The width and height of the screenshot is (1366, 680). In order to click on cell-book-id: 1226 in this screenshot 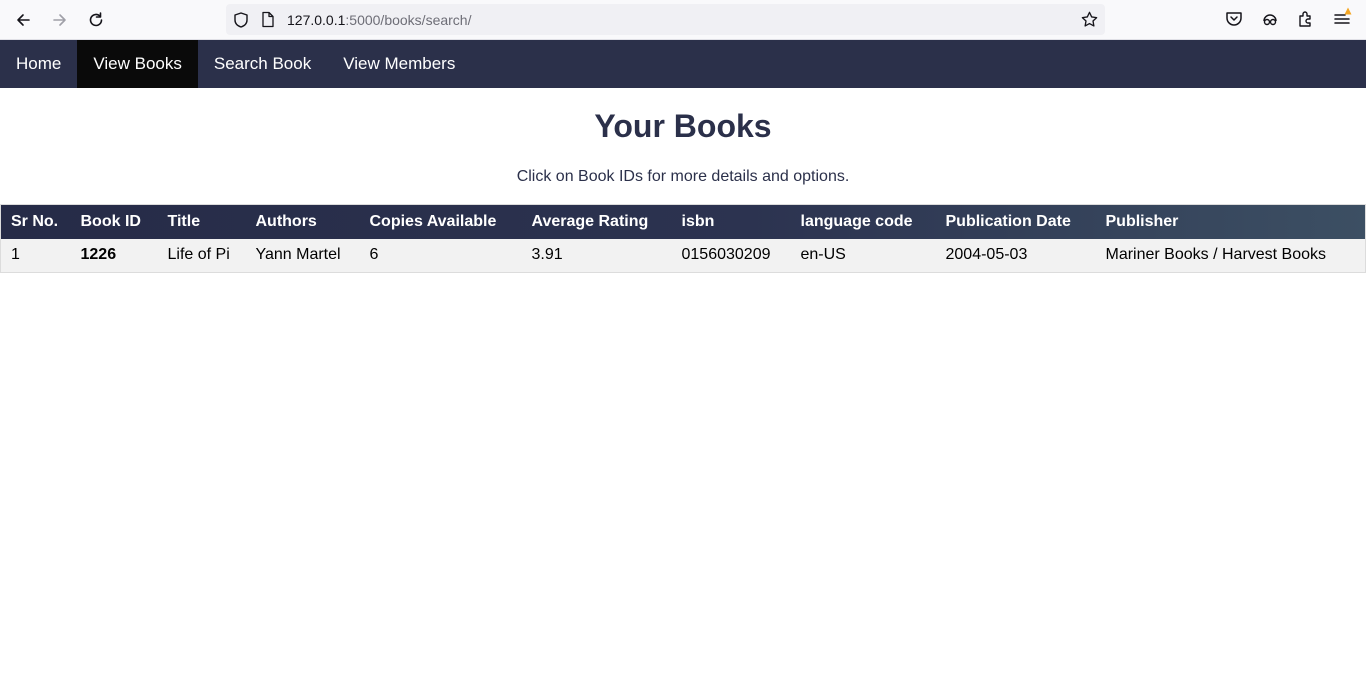, I will do `click(114, 255)`.